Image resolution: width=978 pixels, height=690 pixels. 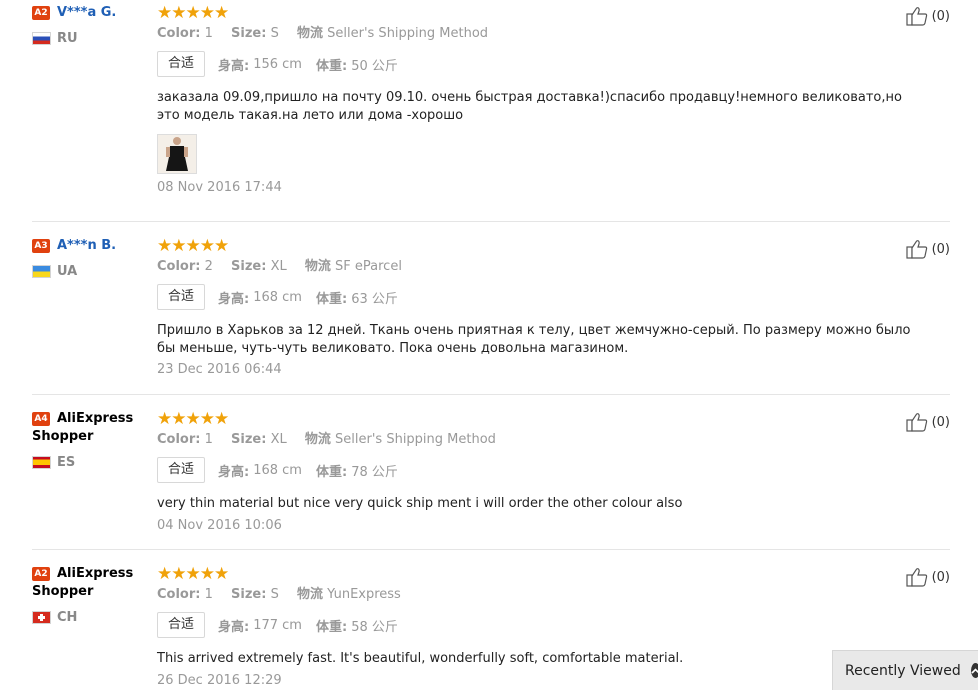 What do you see at coordinates (55, 38) in the screenshot?
I see `reviewer-country: RU` at bounding box center [55, 38].